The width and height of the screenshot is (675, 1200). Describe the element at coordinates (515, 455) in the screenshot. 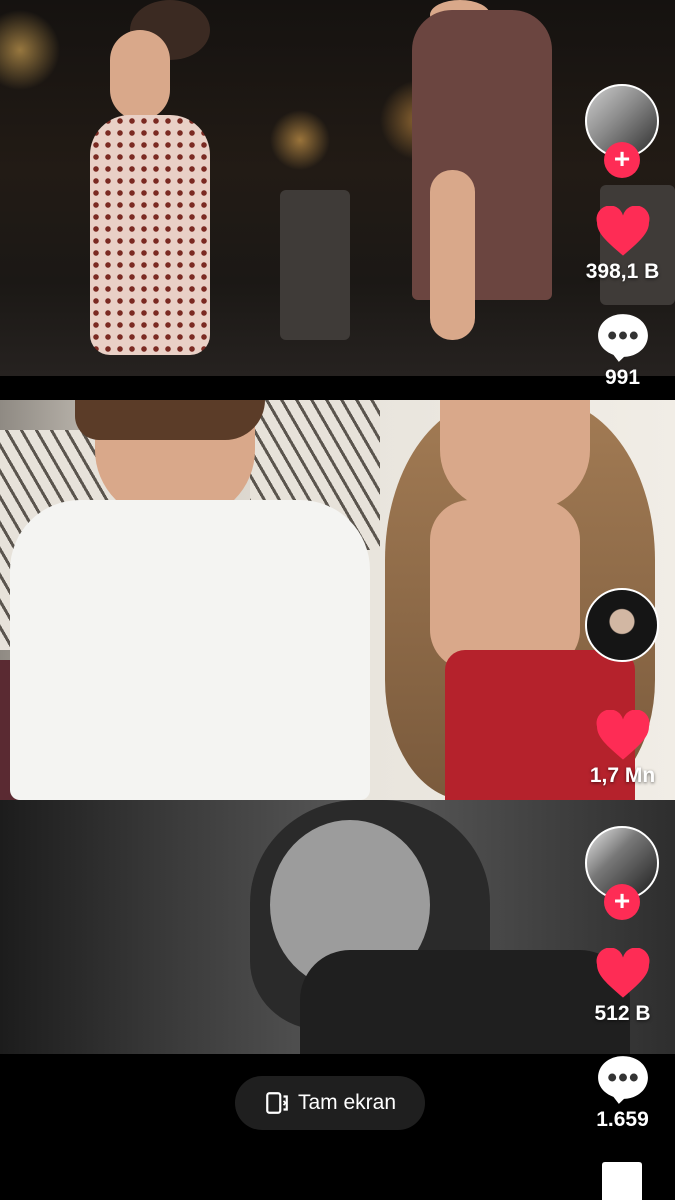

I see `woman-face` at that location.